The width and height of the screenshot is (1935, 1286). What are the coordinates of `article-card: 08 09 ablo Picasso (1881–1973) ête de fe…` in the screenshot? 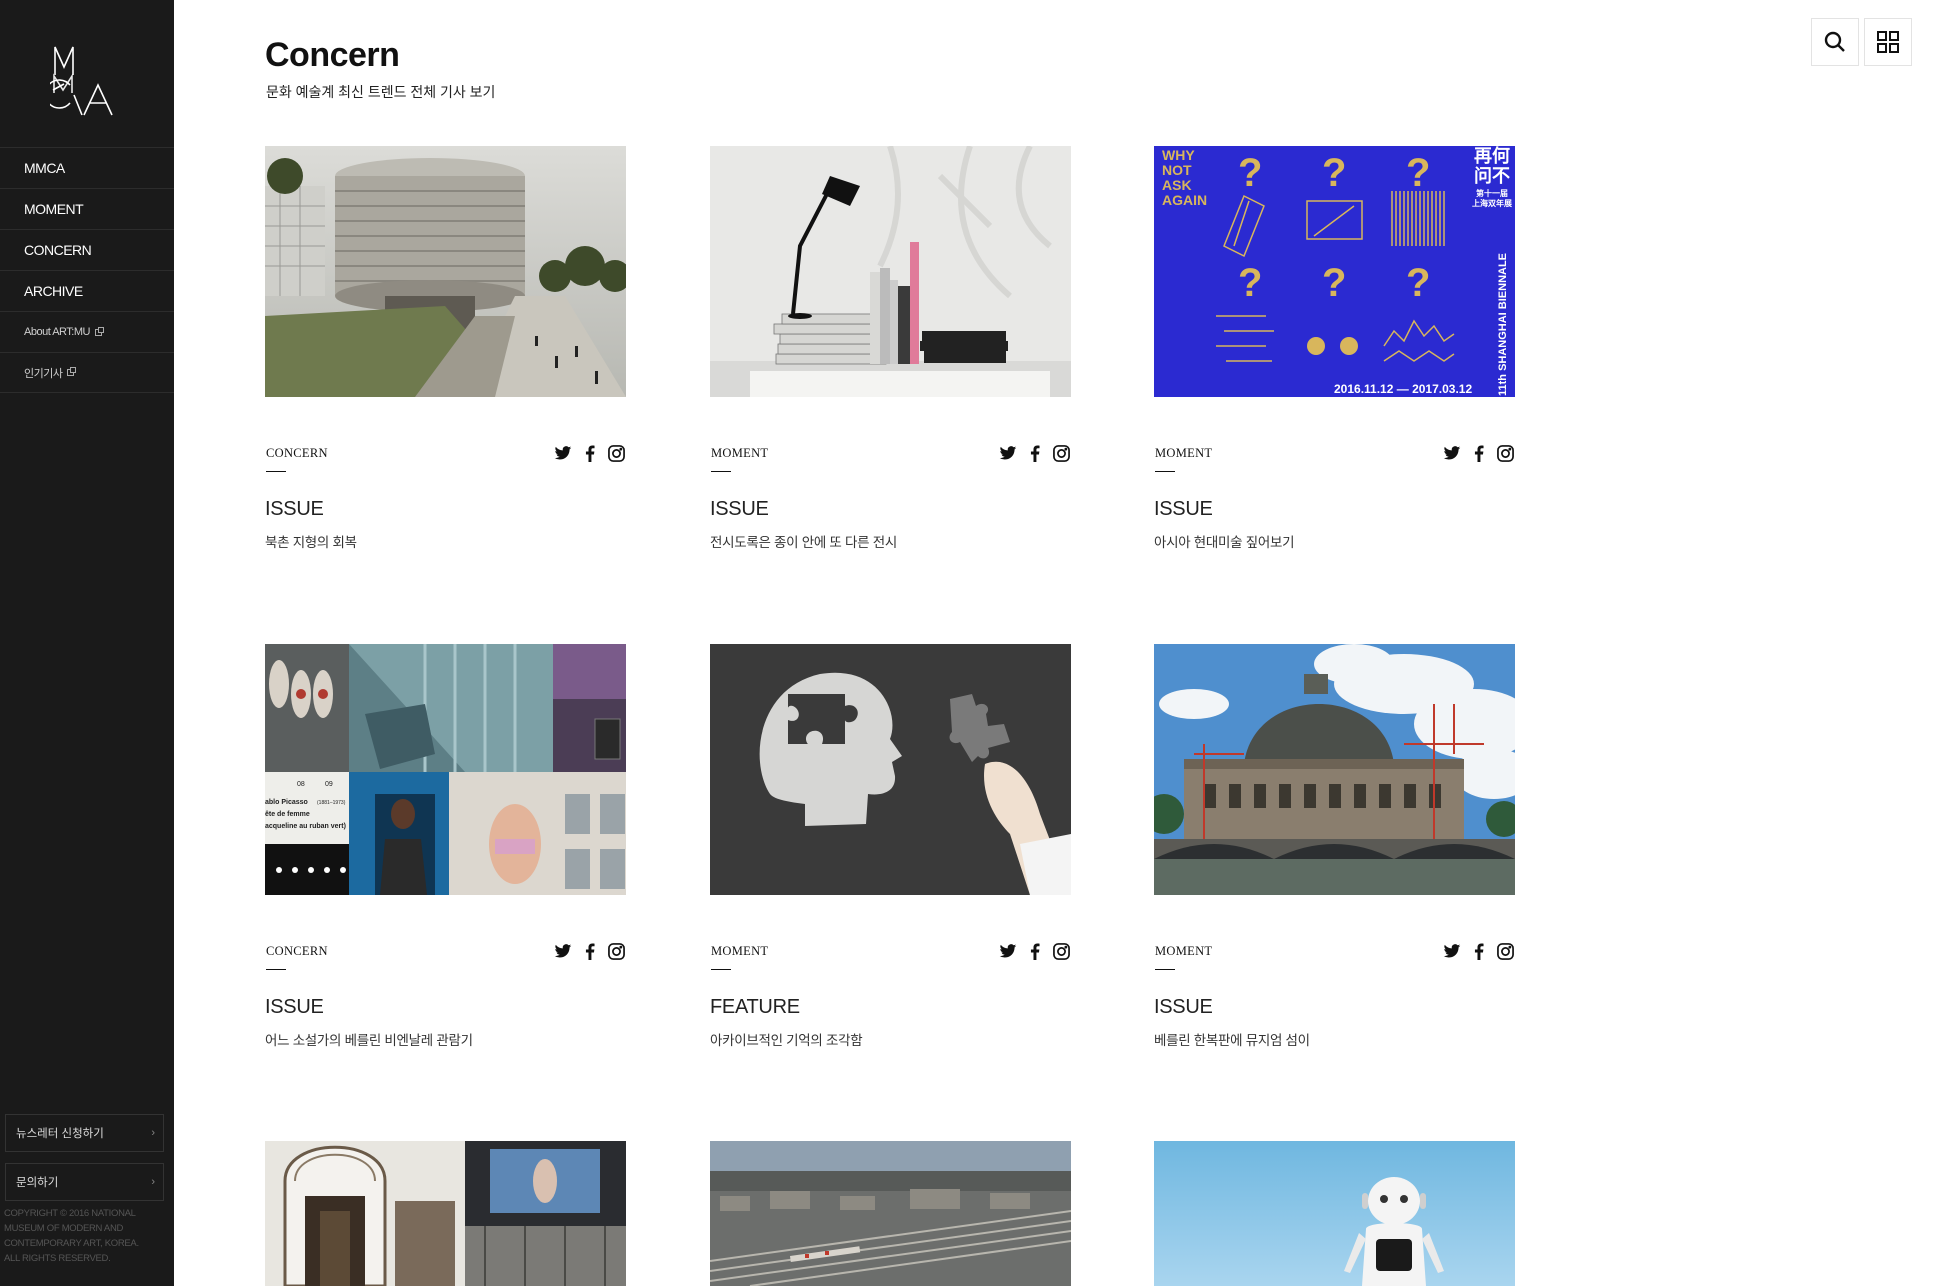 It's located at (445, 846).